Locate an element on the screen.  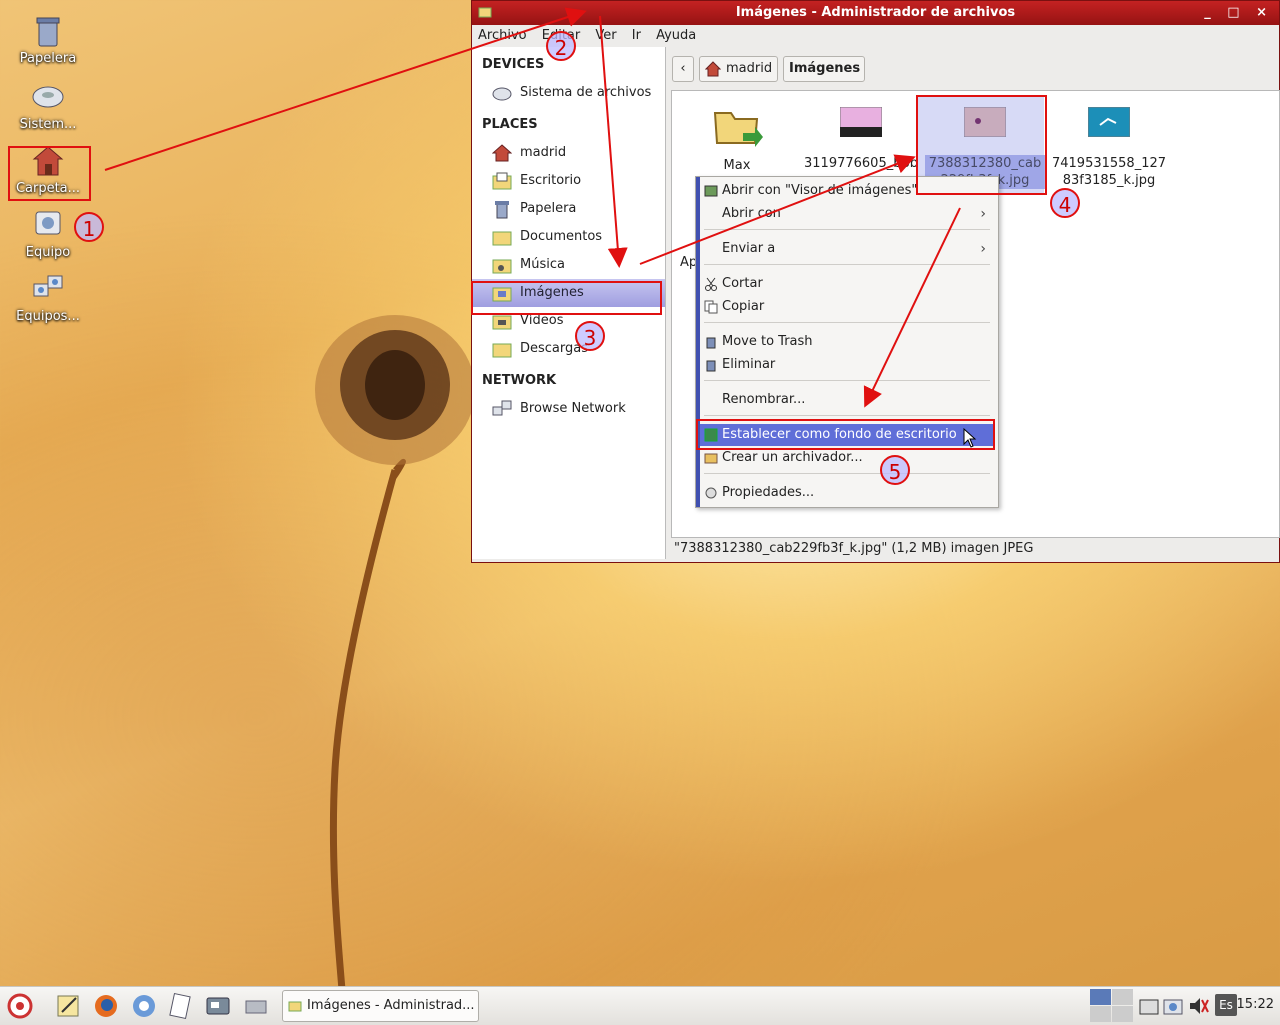
notes-icon is located at coordinates (180, 1006).